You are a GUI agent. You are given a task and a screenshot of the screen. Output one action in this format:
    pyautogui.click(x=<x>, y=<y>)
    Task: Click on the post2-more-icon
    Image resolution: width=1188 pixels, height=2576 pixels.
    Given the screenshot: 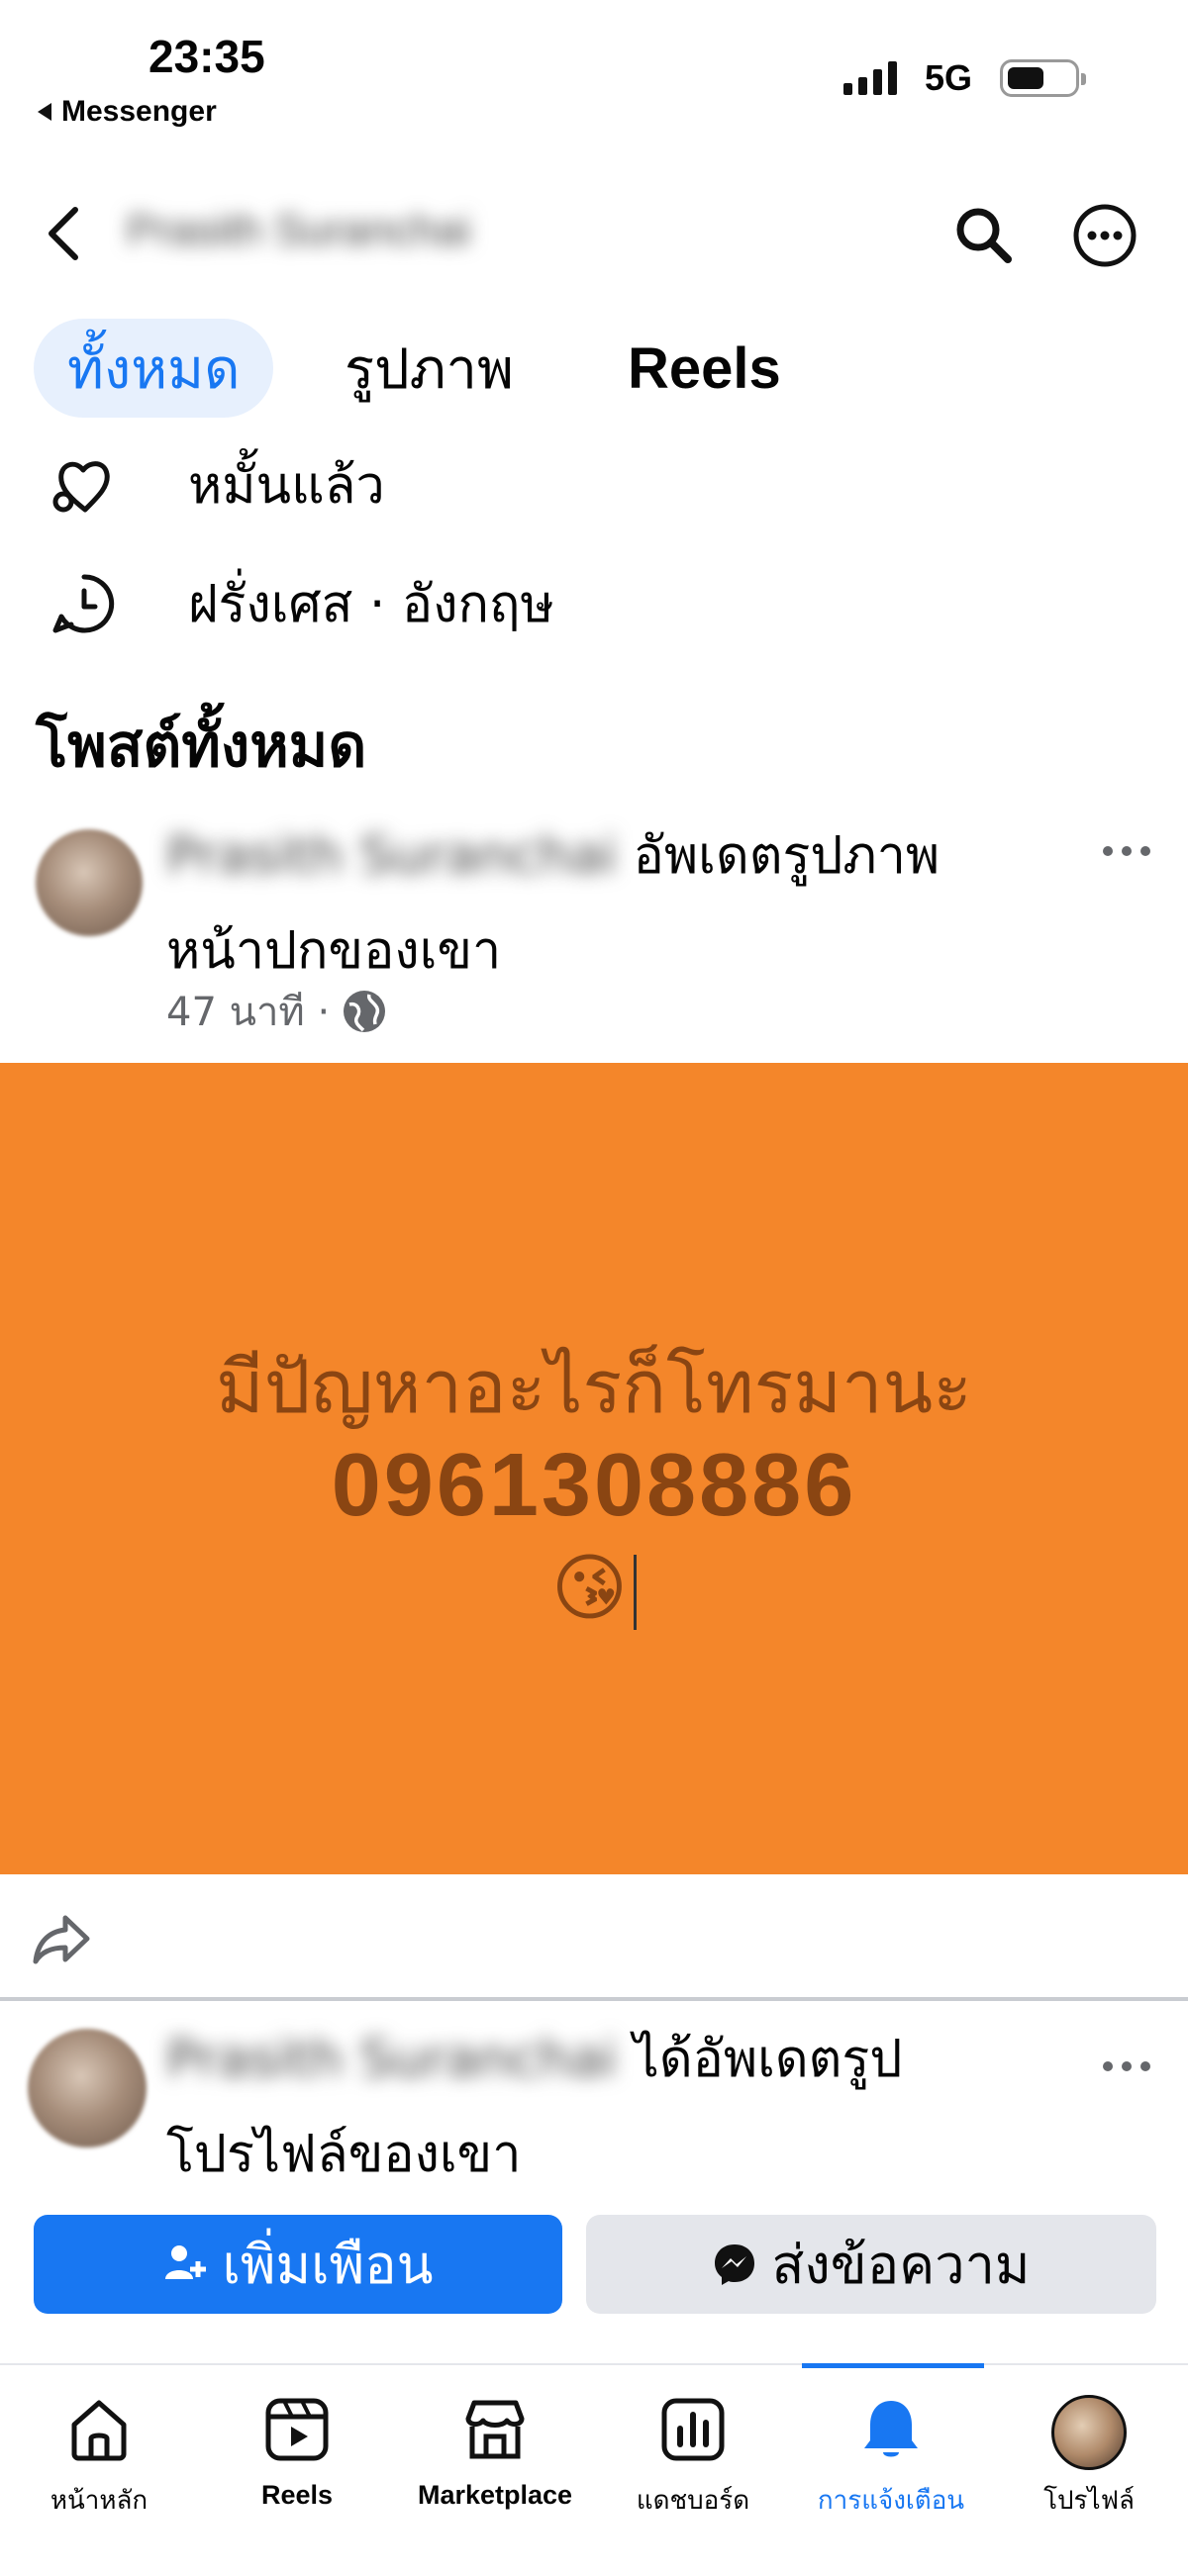 What is the action you would take?
    pyautogui.click(x=1126, y=2067)
    